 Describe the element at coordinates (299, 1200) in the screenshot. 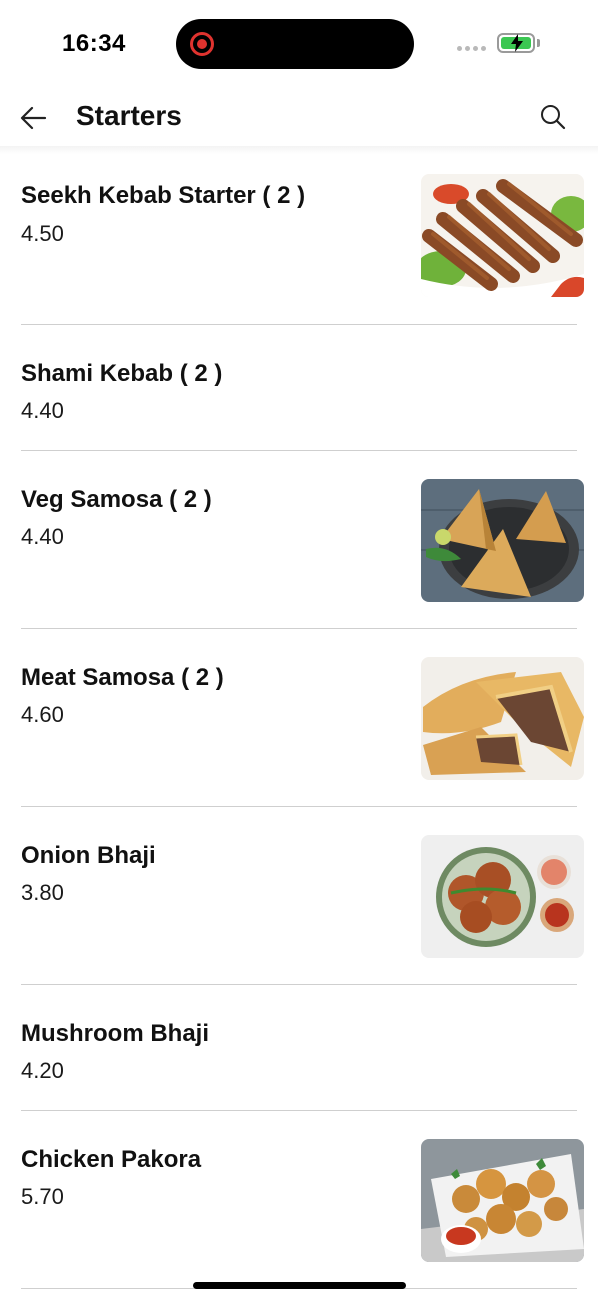

I see `menu-item-chicken-pakora: Chicken Pakora 5.70` at that location.